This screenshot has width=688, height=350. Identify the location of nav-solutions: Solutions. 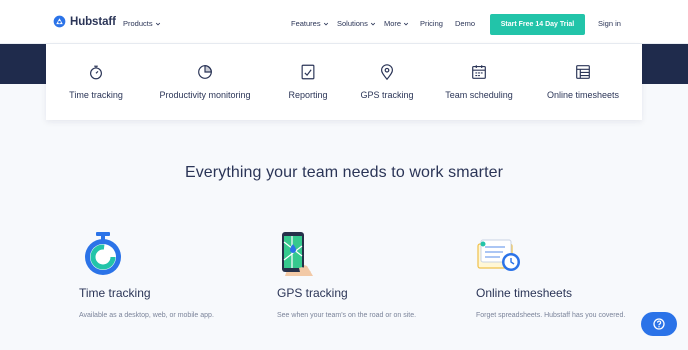
(356, 23).